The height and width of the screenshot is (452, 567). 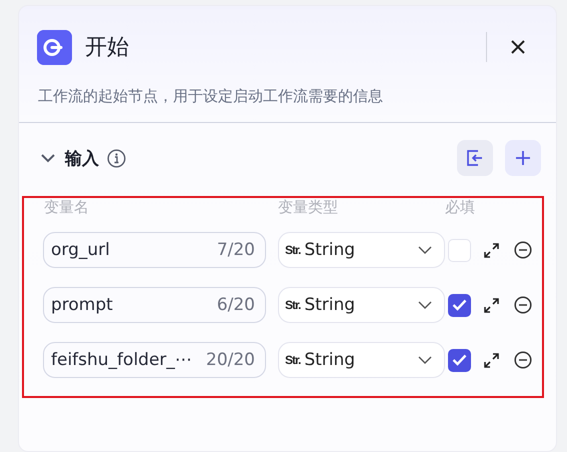 I want to click on variable-name-field: feifshu_folder_⋯ 20/20, so click(x=154, y=360).